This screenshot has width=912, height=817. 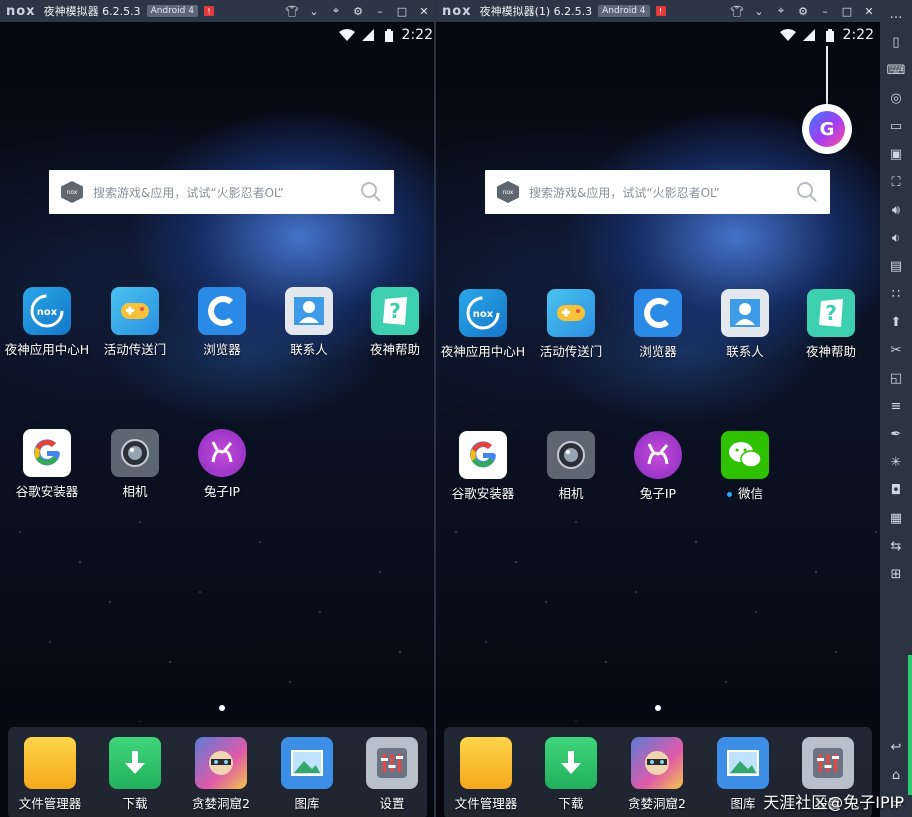 What do you see at coordinates (896, 182) in the screenshot?
I see `fullscreen-icon: ⛶` at bounding box center [896, 182].